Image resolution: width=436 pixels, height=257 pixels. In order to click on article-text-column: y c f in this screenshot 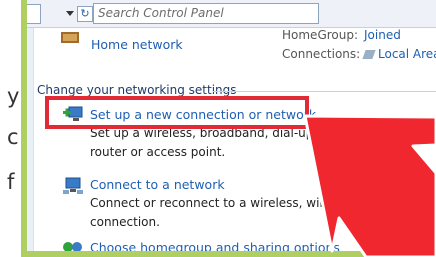, I will do `click(11, 128)`.